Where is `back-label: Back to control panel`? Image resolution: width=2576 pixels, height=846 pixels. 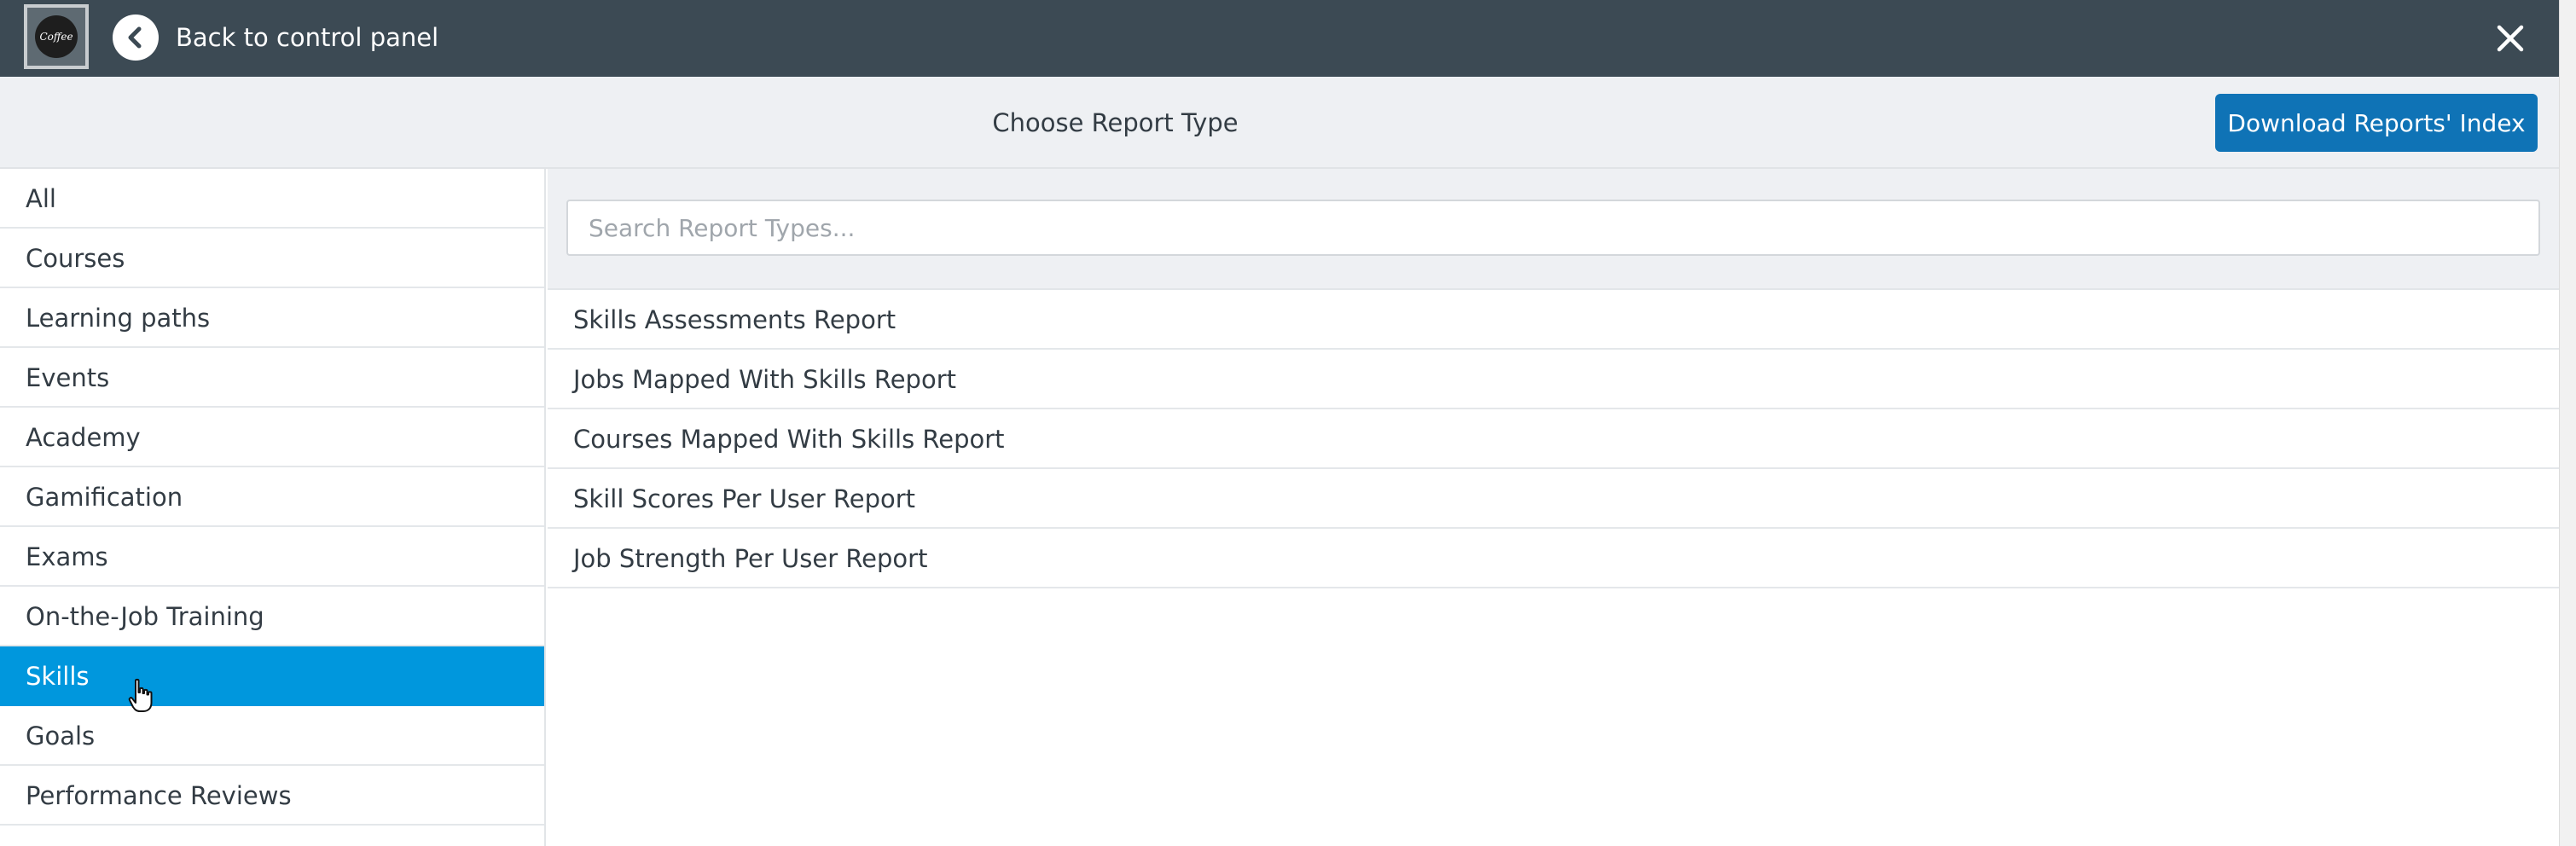
back-label: Back to control panel is located at coordinates (307, 37).